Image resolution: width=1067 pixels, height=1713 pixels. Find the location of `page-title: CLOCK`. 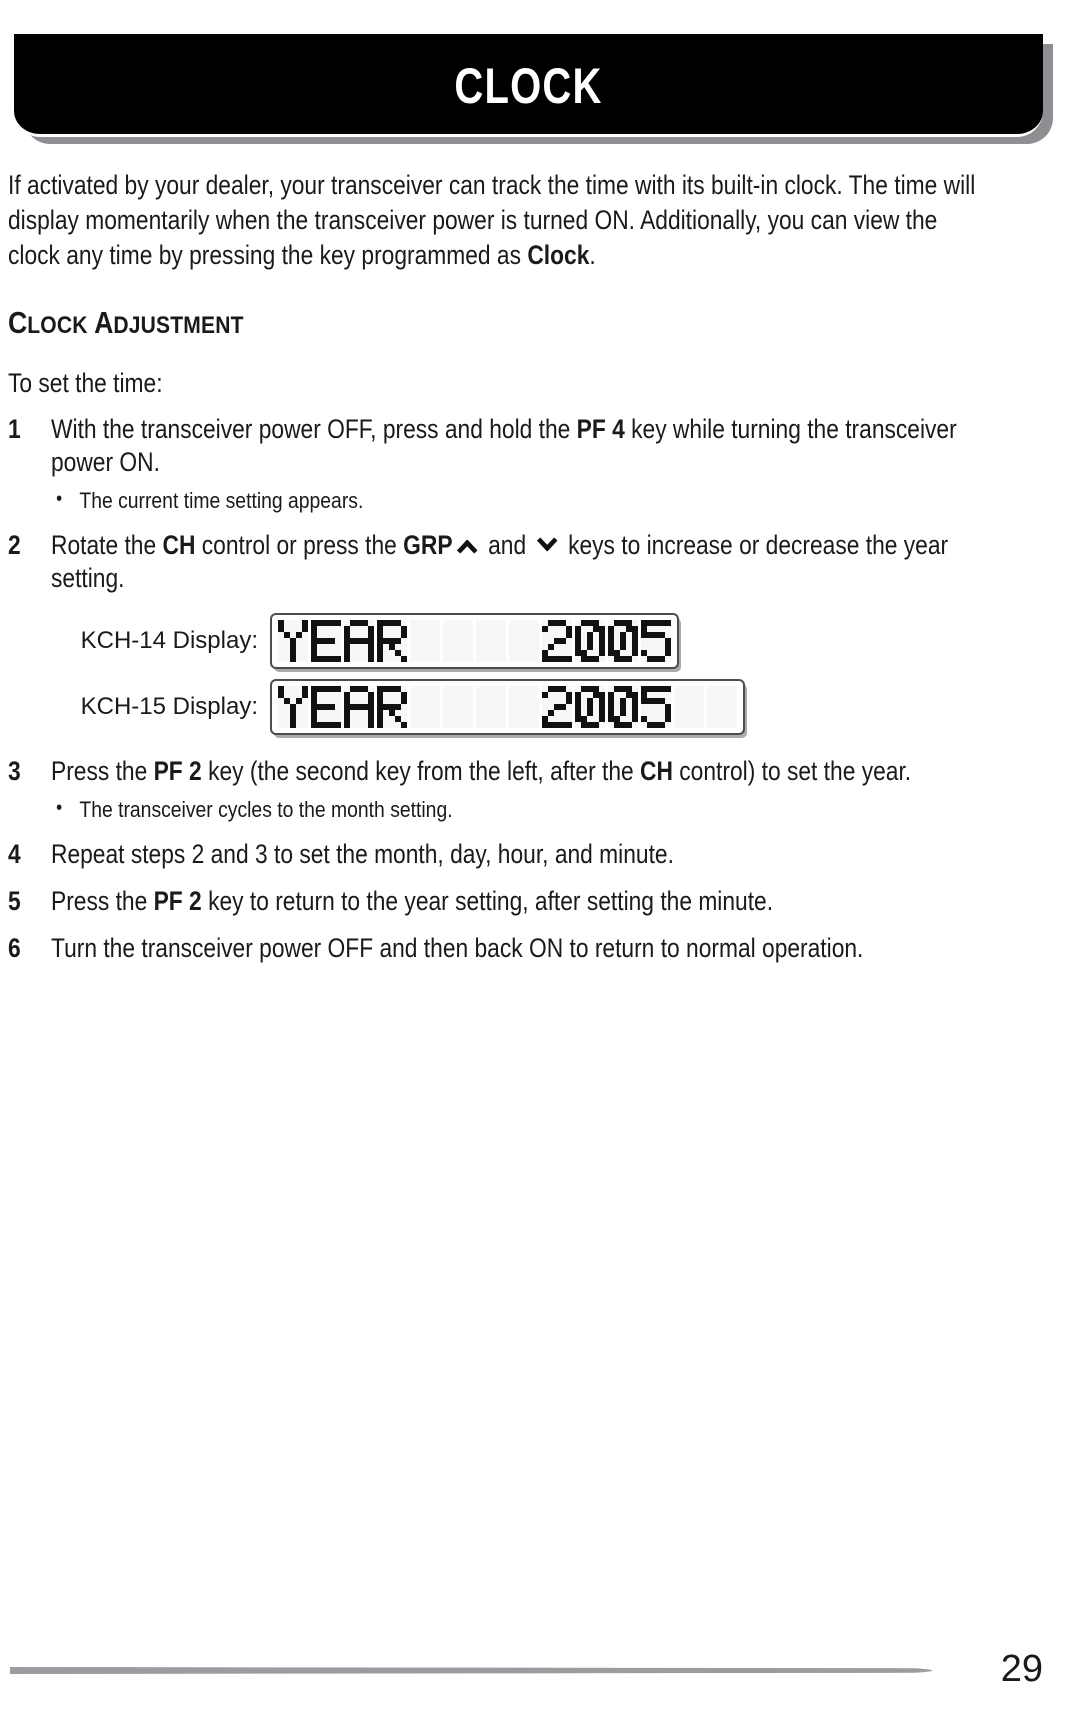

page-title: CLOCK is located at coordinates (528, 85).